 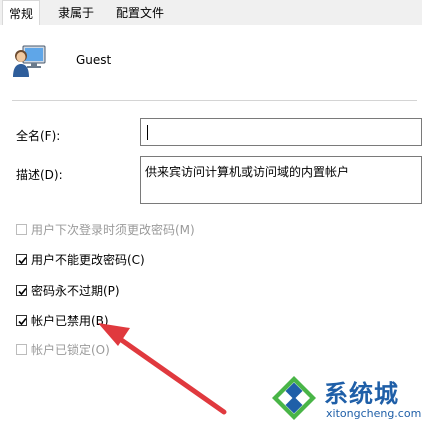 What do you see at coordinates (39, 175) in the screenshot?
I see `description-label: 描述(D):` at bounding box center [39, 175].